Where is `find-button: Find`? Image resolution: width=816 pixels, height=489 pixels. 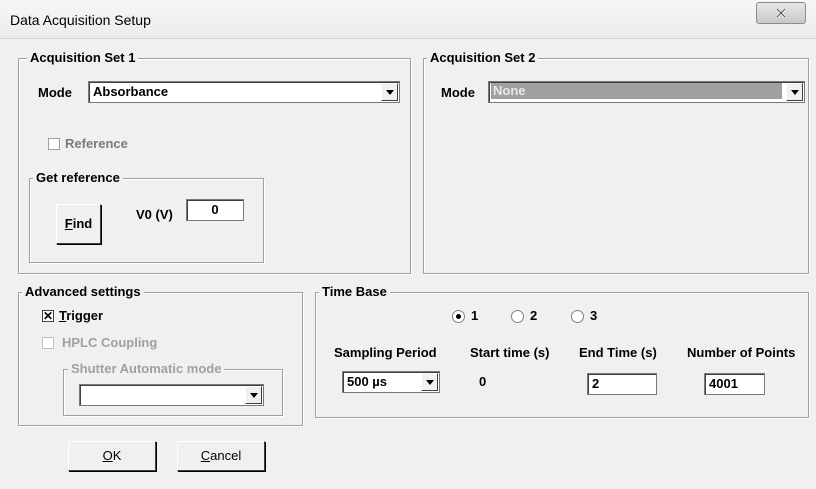
find-button: Find is located at coordinates (78, 224).